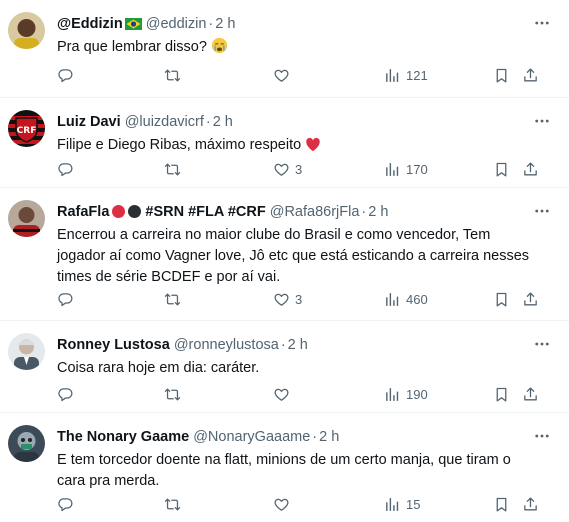 This screenshot has height=522, width=569. I want to click on view-count: 460, so click(417, 299).